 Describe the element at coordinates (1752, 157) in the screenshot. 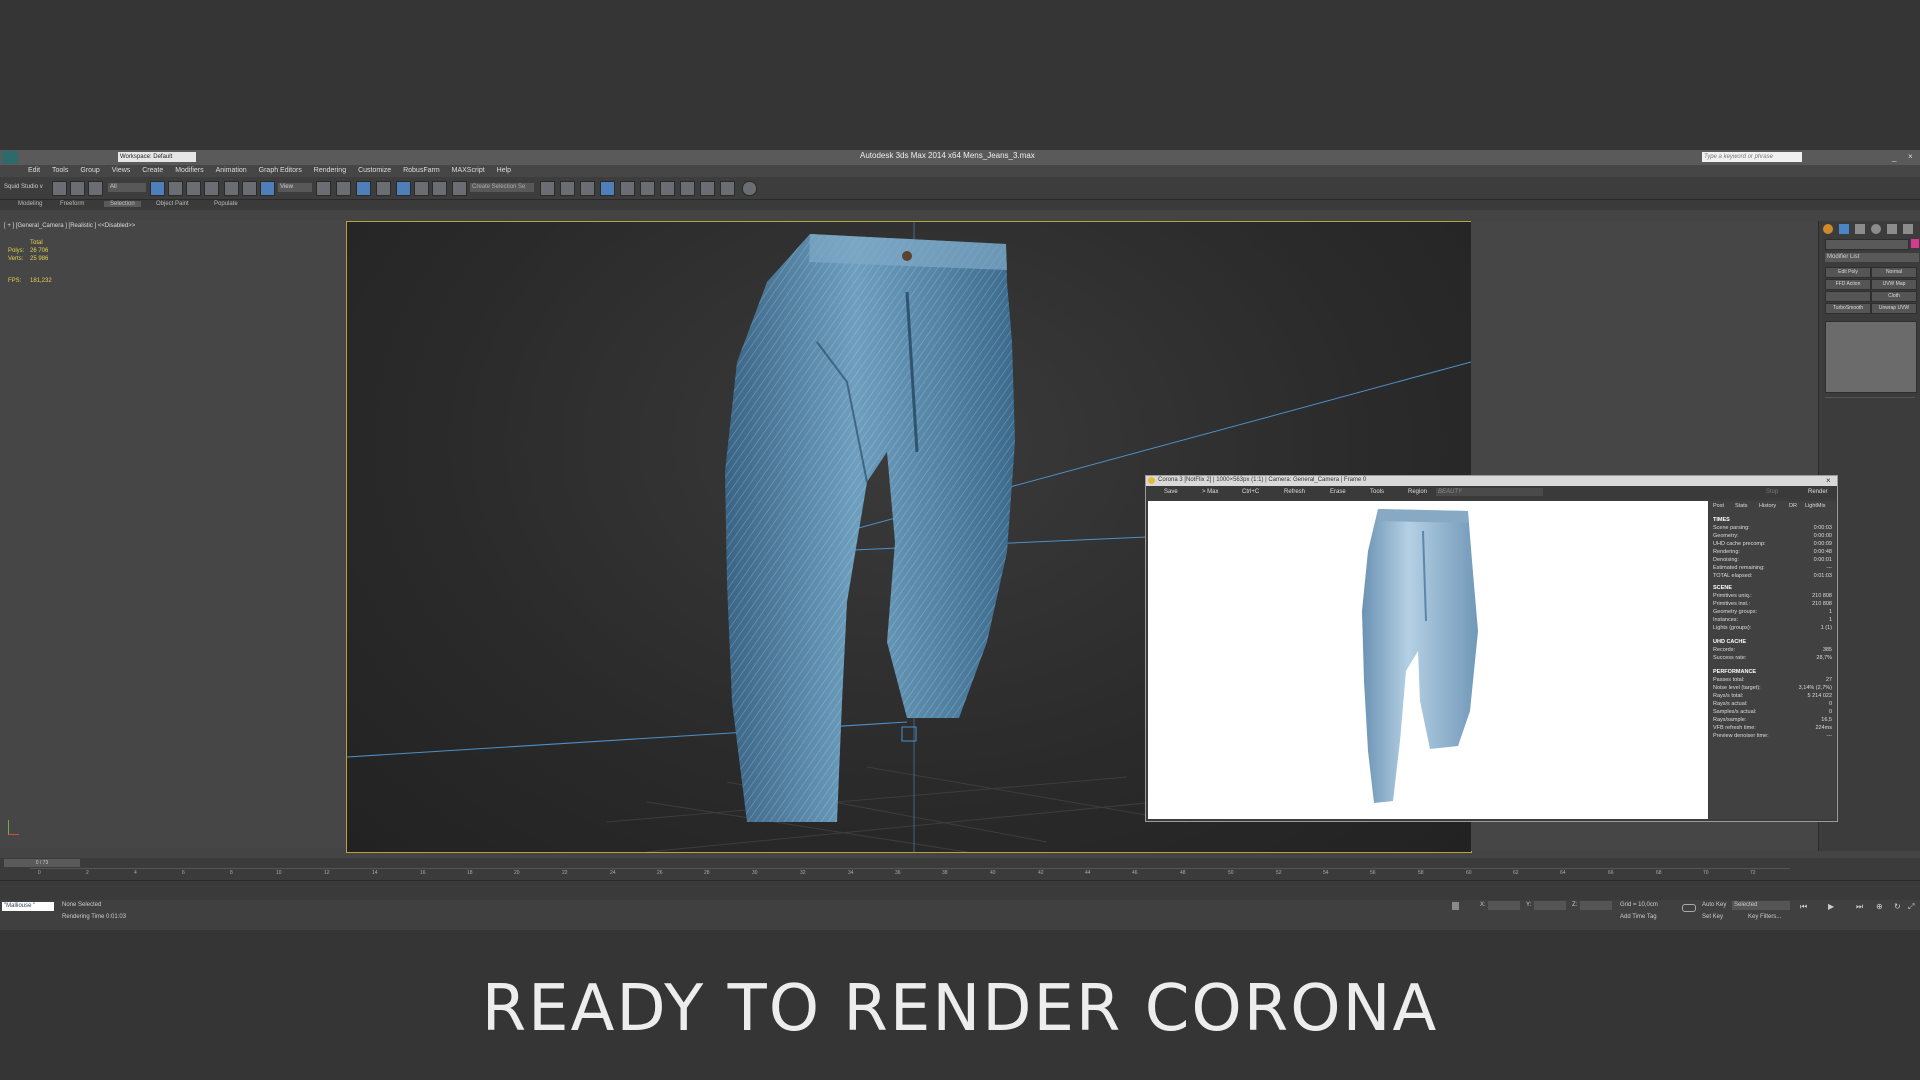

I see `help-search-input: Type a keyword or phrase` at that location.